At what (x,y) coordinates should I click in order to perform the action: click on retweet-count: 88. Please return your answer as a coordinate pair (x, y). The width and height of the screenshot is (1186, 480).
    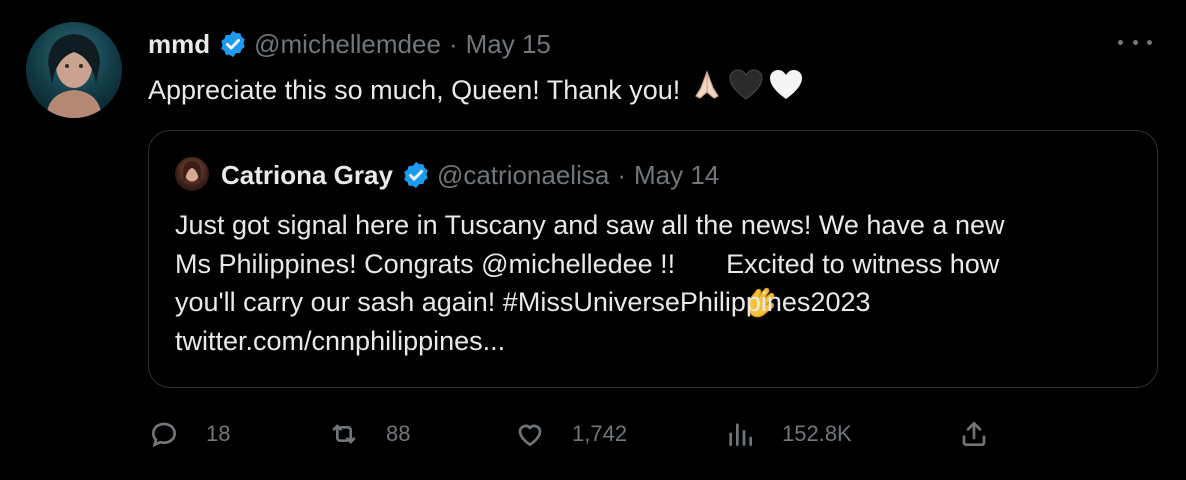
    Looking at the image, I should click on (398, 433).